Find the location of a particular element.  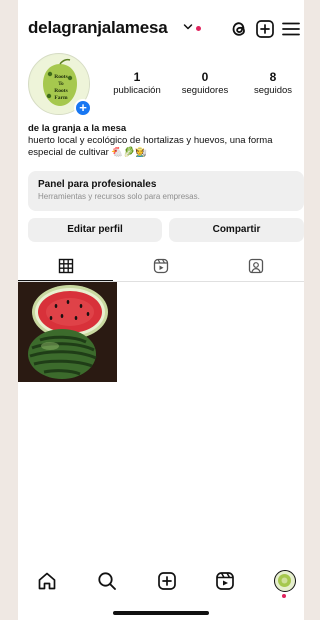

stat-following-count: 8 is located at coordinates (273, 77).